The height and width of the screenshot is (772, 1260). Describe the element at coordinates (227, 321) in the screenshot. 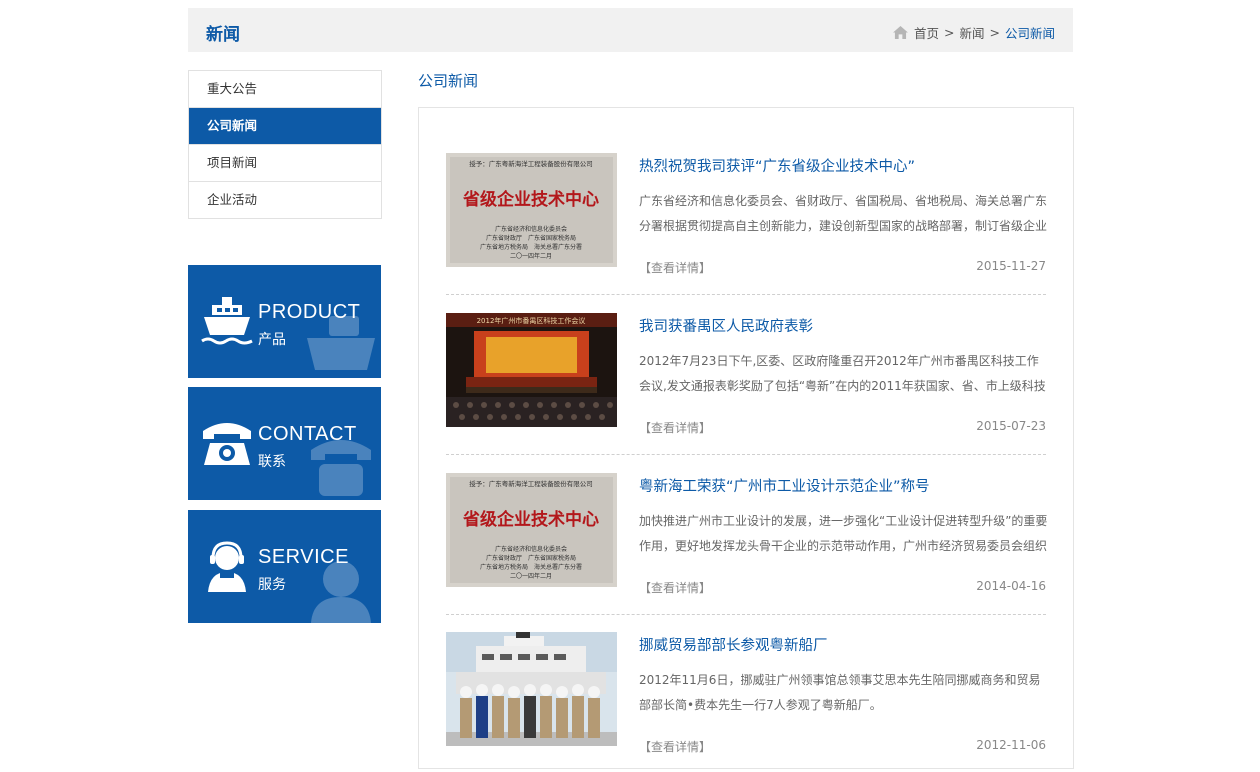

I see `ship-icon` at that location.